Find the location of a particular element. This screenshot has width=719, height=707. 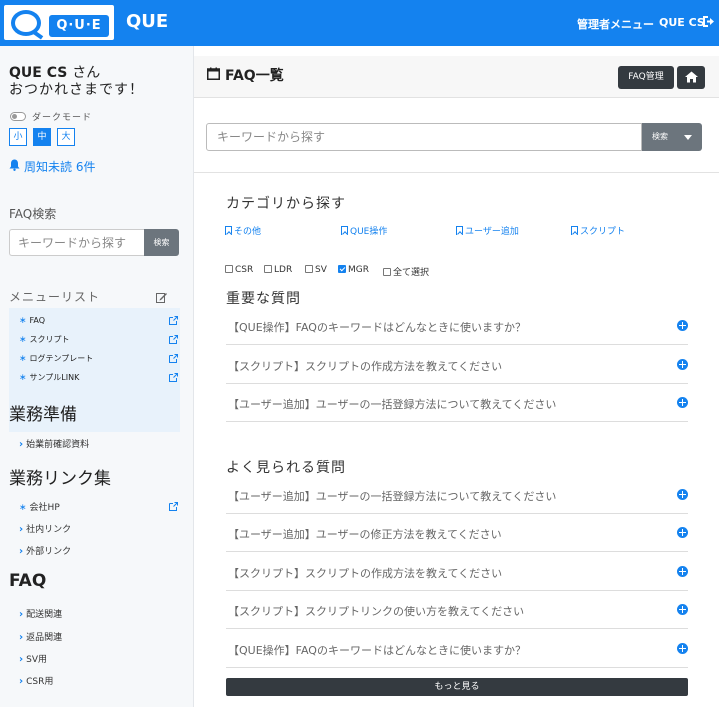

dark-mode-toggle is located at coordinates (18, 116).